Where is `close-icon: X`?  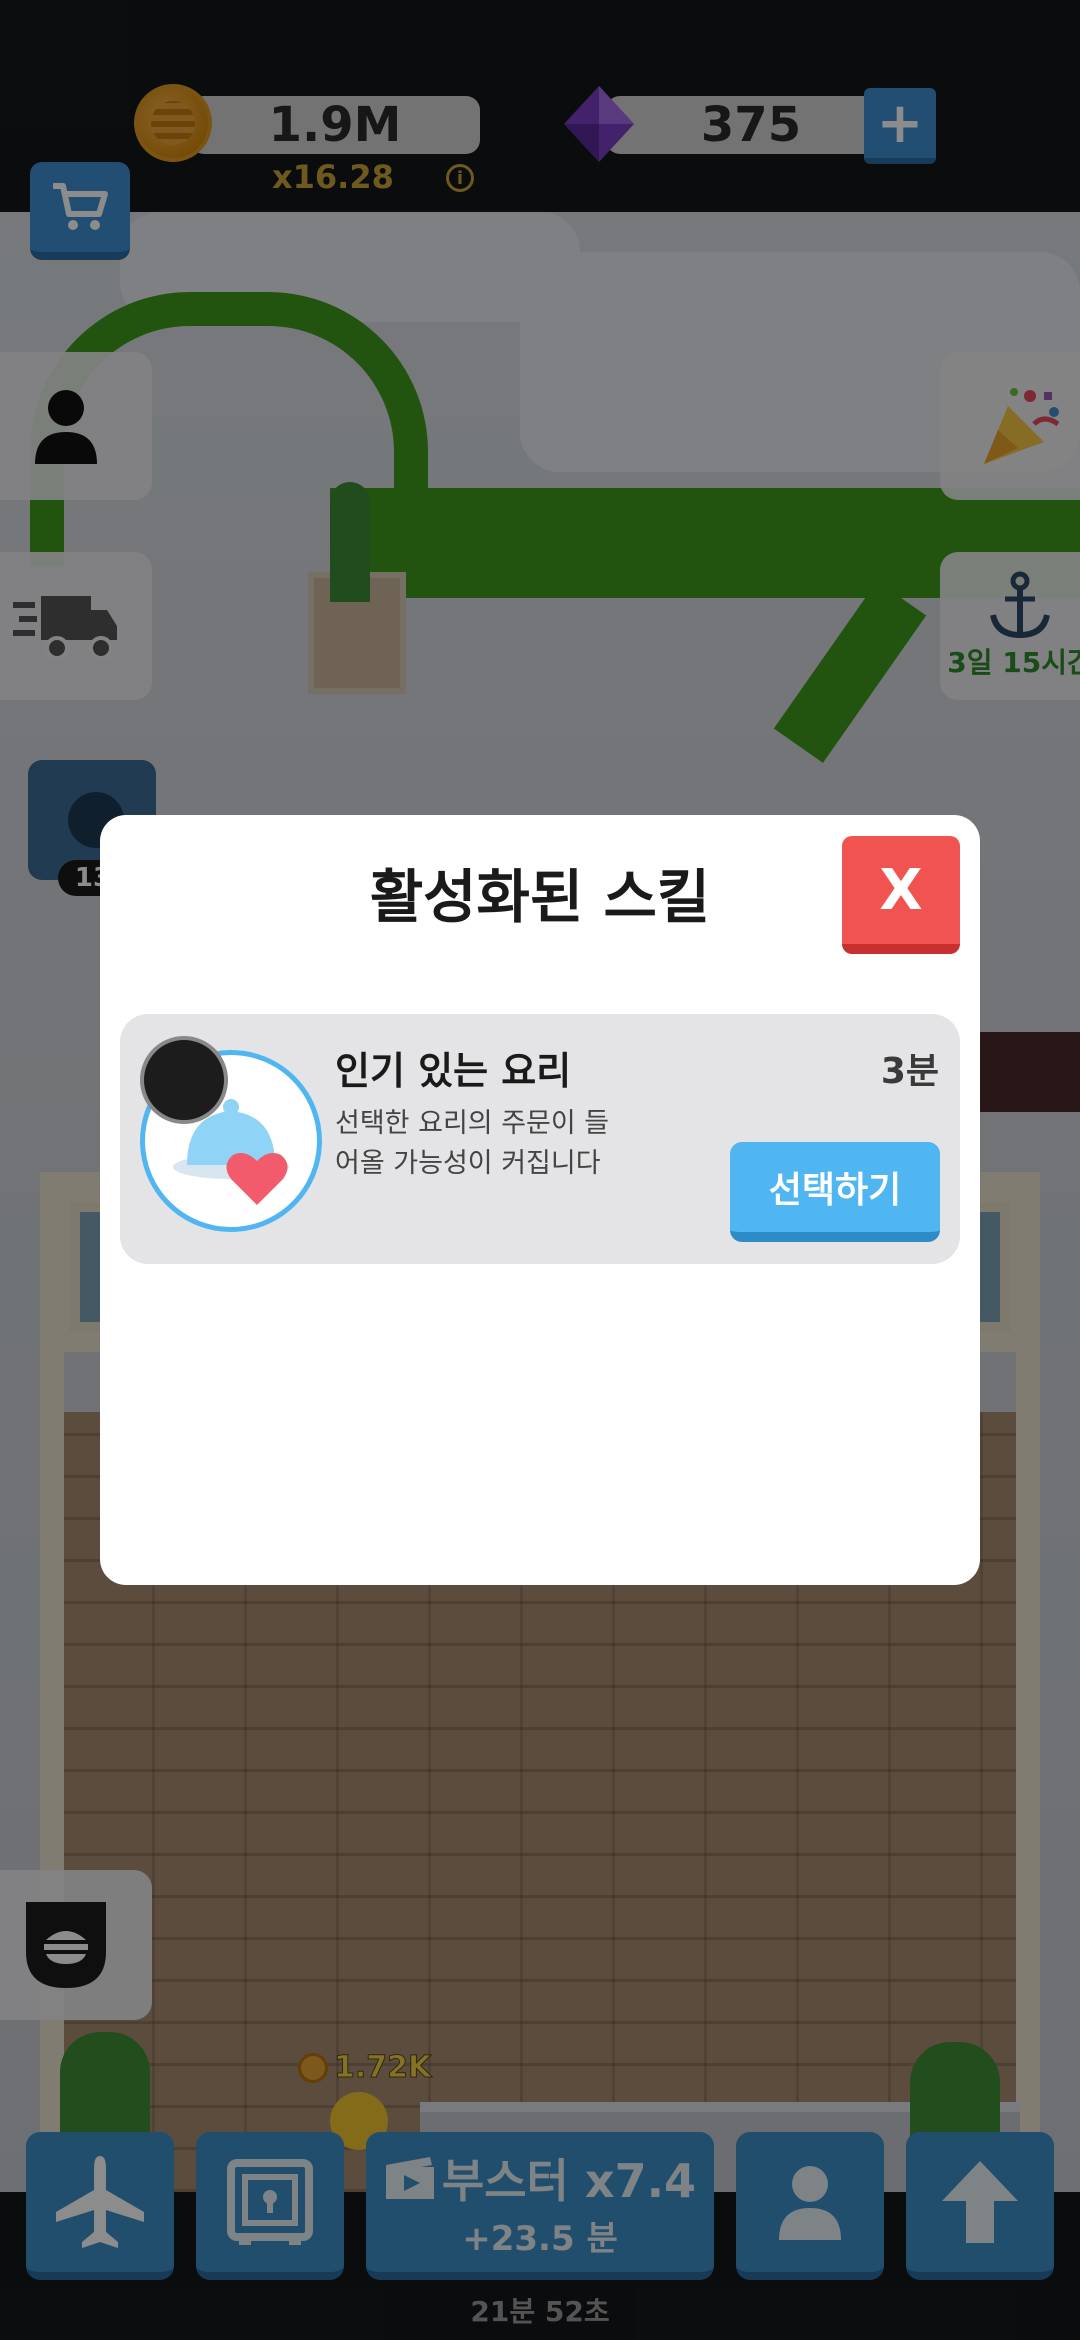
close-icon: X is located at coordinates (901, 890).